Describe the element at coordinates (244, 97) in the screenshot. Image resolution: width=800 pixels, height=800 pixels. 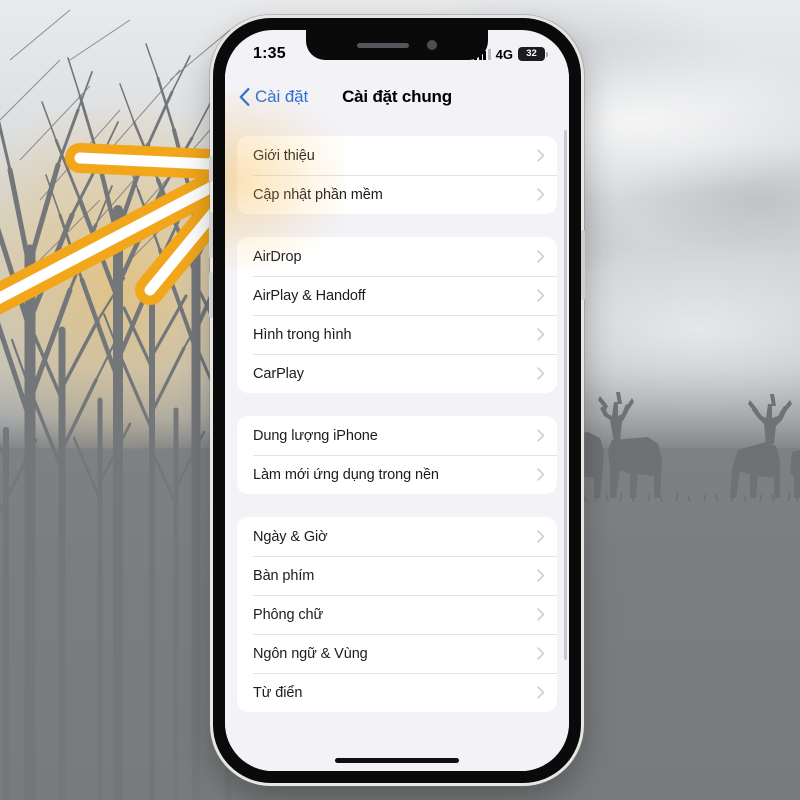
I see `chevron-left-icon` at that location.